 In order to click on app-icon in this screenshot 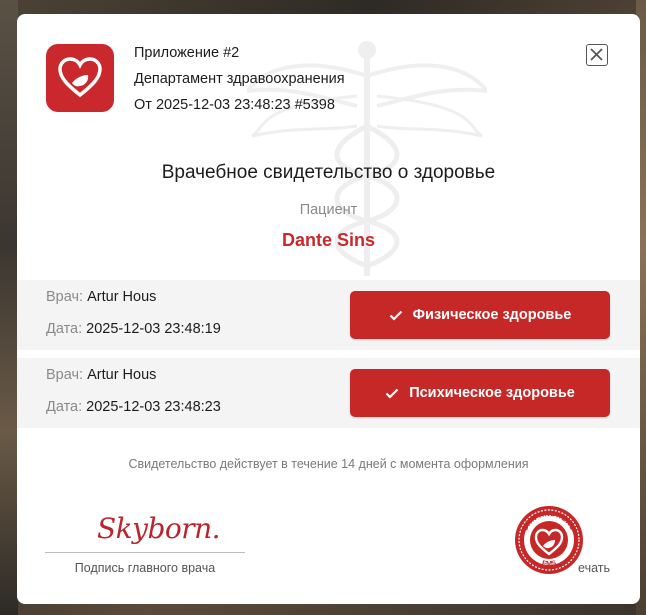, I will do `click(80, 78)`.